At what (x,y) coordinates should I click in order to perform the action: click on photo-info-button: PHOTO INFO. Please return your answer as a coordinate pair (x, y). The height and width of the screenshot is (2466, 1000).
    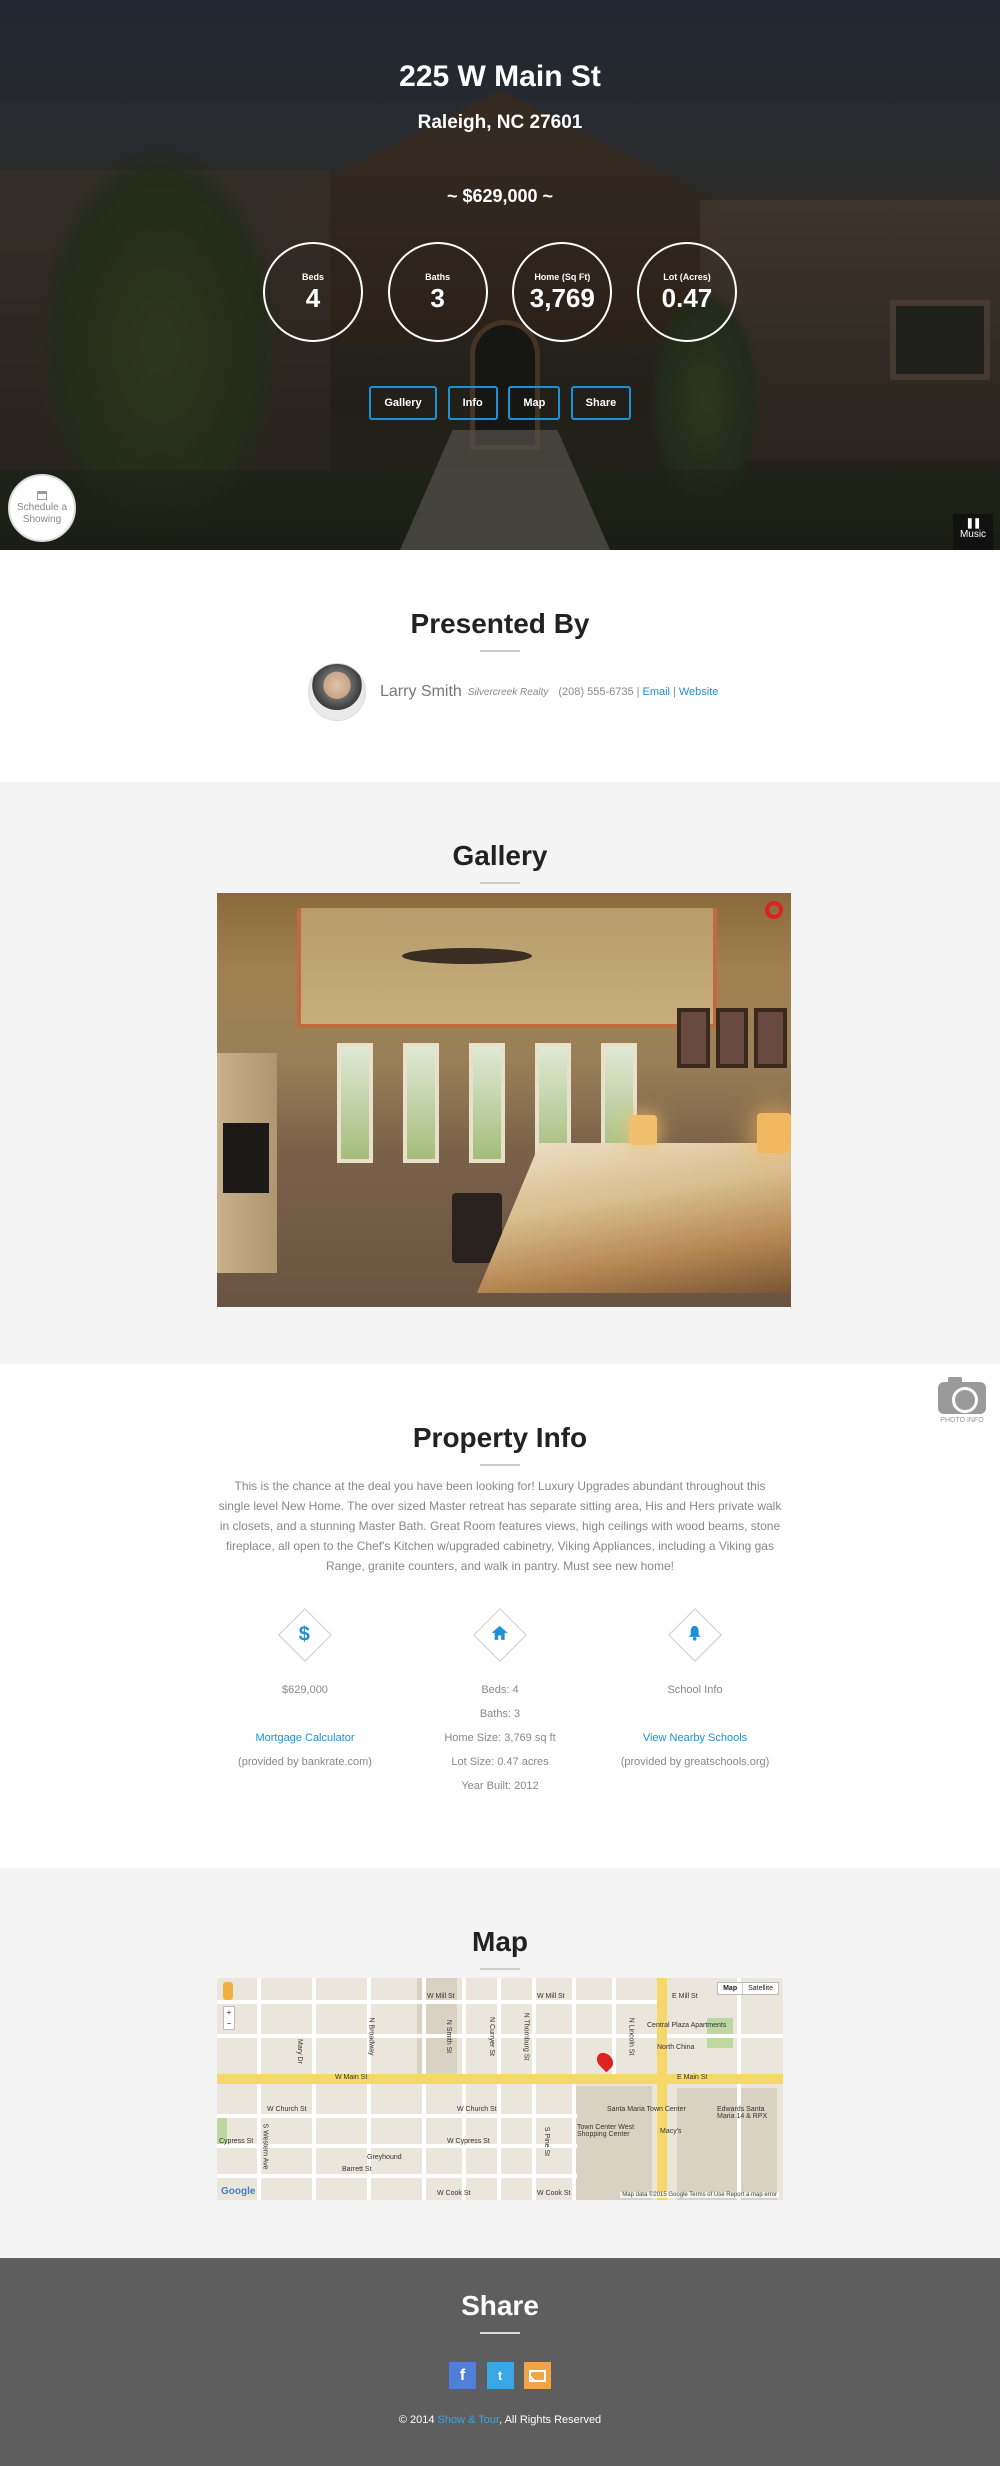
    Looking at the image, I should click on (962, 1400).